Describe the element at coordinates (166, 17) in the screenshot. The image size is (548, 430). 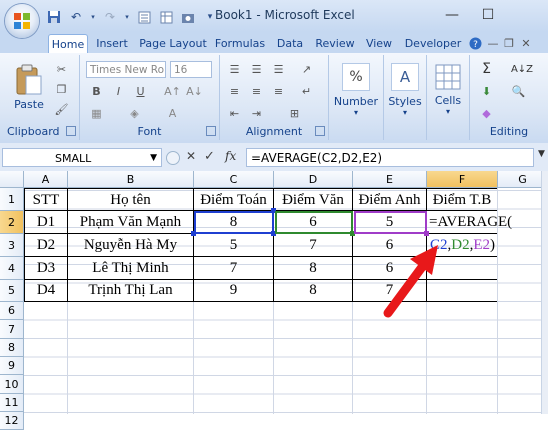
I see `table-icon` at that location.